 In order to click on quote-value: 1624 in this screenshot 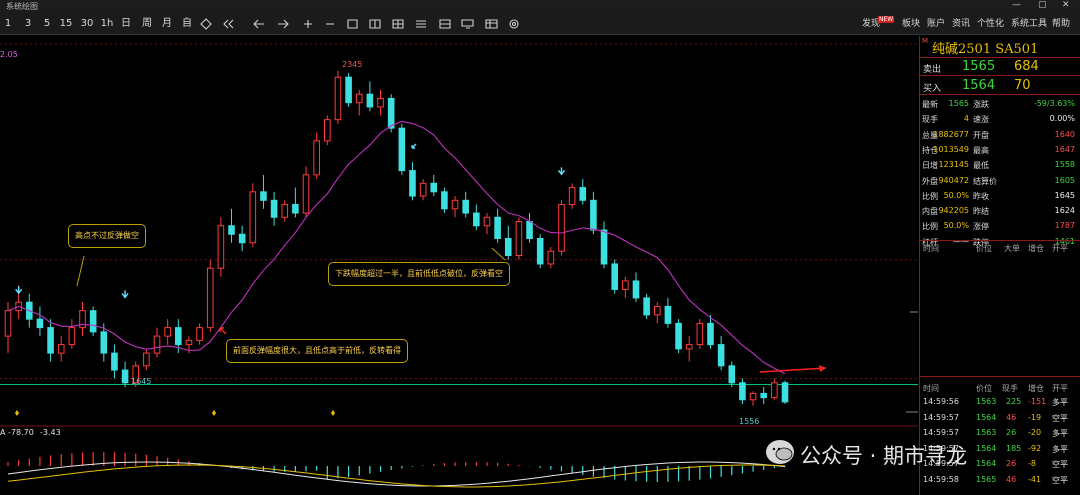, I will do `click(1064, 211)`.